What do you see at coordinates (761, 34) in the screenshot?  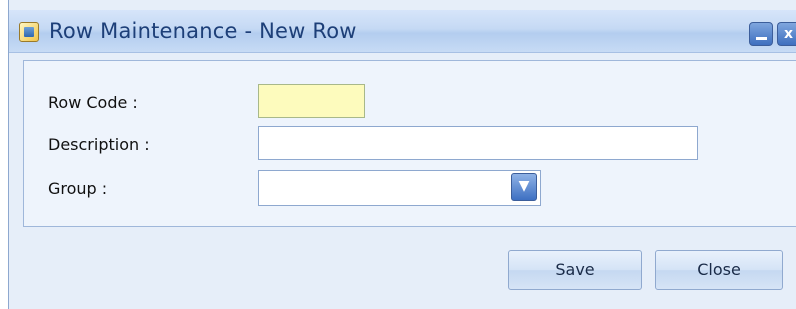 I see `minimize-button` at bounding box center [761, 34].